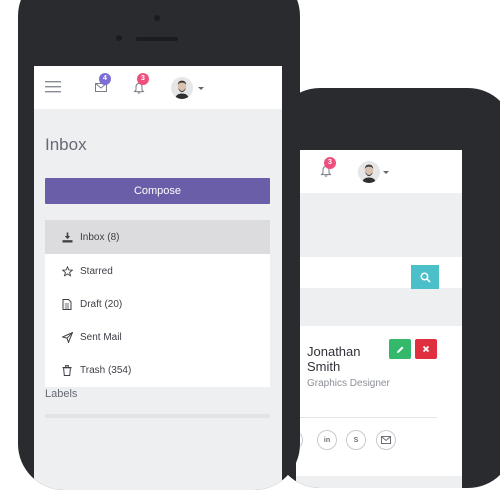 The height and width of the screenshot is (490, 500). I want to click on folder-label: Inbox (8), so click(100, 237).